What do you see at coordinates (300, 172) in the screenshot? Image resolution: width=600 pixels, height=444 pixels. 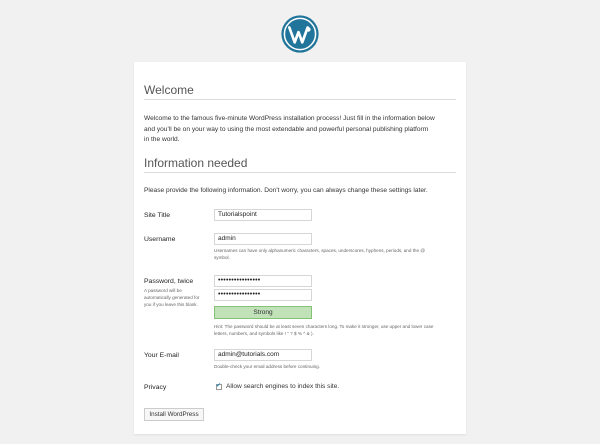 I see `information-divider` at bounding box center [300, 172].